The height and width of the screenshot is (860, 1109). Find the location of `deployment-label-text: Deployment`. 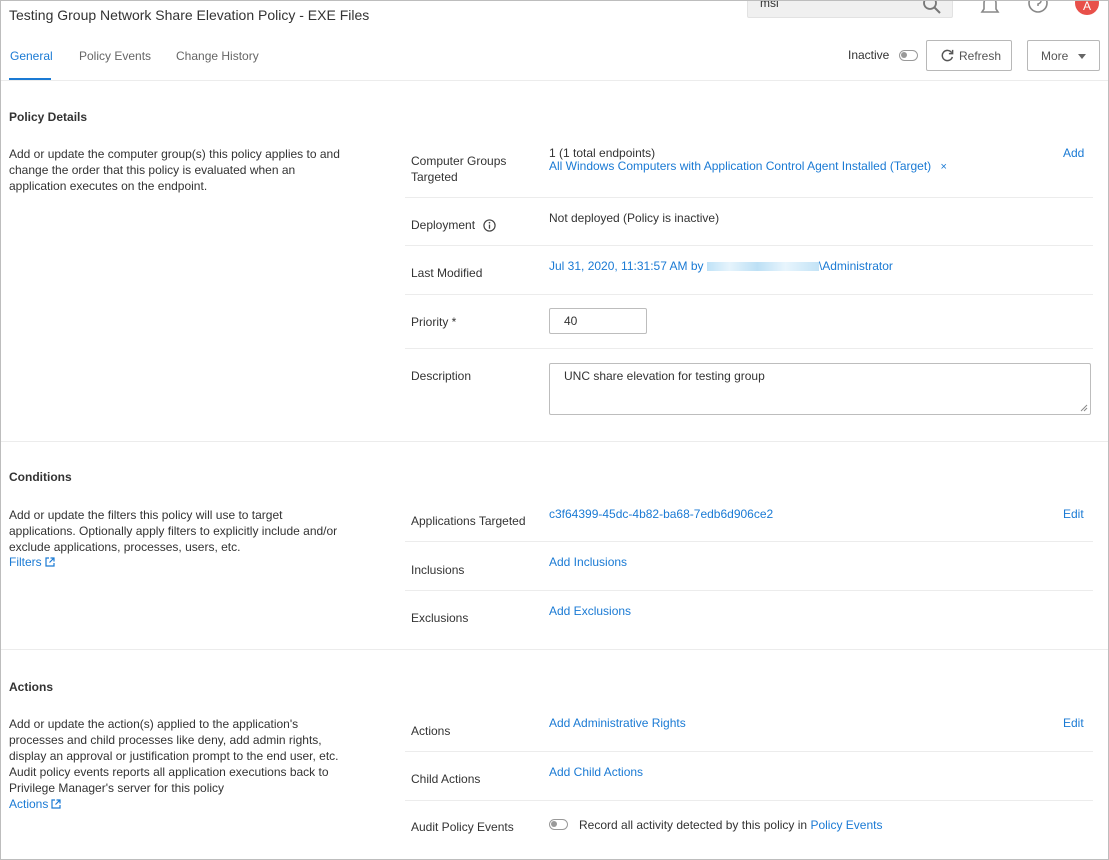

deployment-label-text: Deployment is located at coordinates (443, 225).